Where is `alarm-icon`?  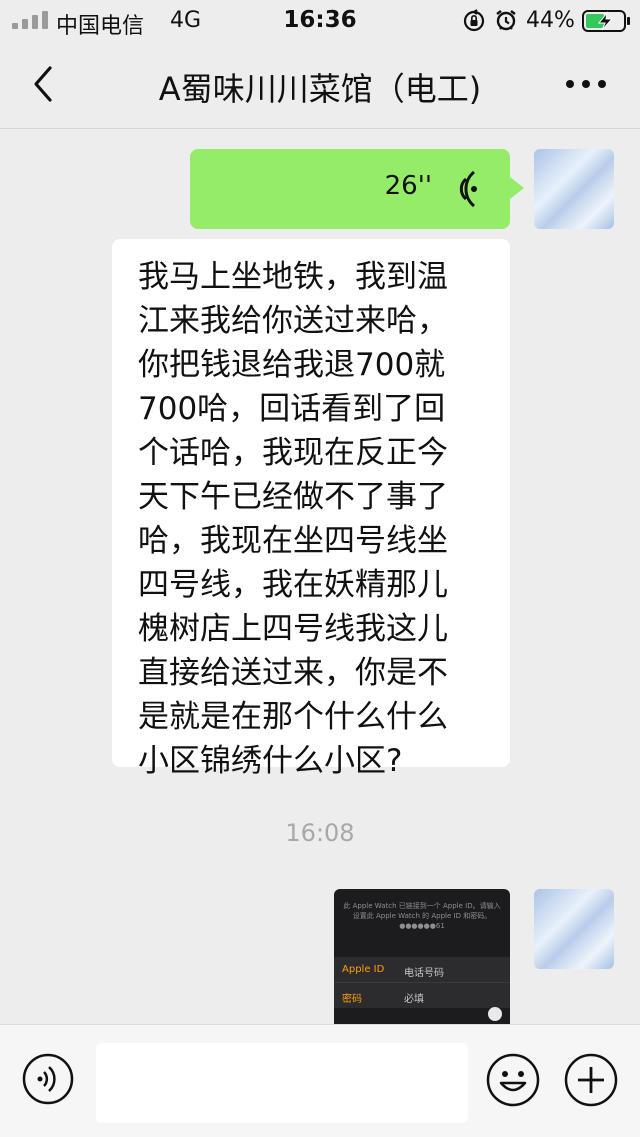
alarm-icon is located at coordinates (506, 20).